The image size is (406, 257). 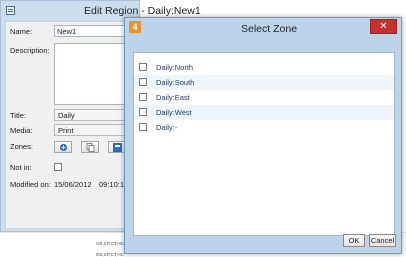 I want to click on copy-icon, so click(x=90, y=147).